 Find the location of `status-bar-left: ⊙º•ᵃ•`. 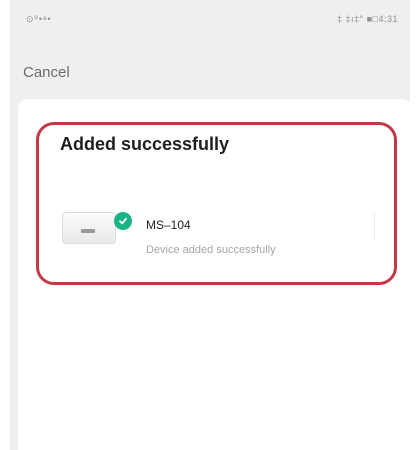

status-bar-left: ⊙º•ᵃ• is located at coordinates (39, 19).